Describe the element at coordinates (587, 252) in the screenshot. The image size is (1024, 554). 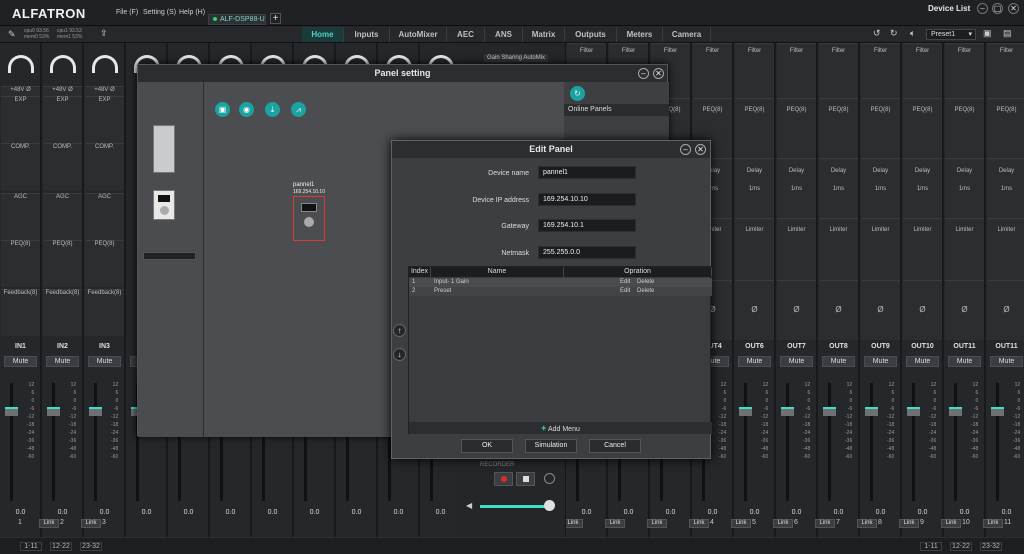
I see `netmask-field: 255.255.0.0` at that location.